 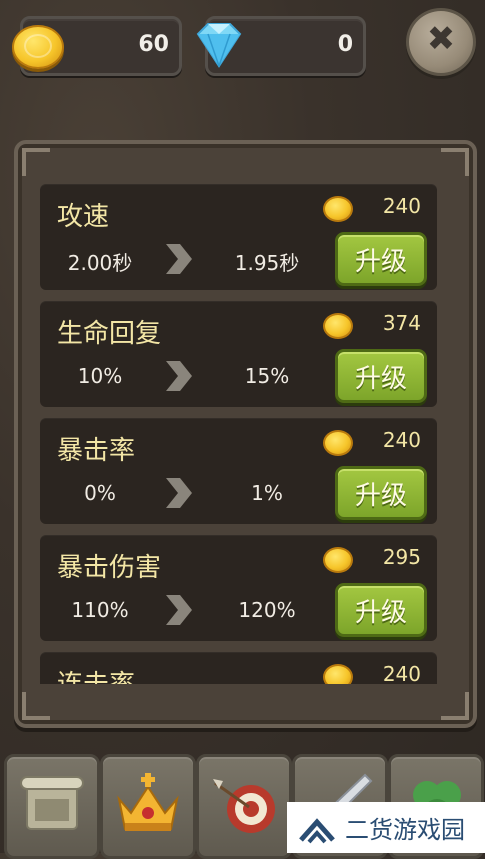 I want to click on current-value: 110%, so click(x=100, y=610).